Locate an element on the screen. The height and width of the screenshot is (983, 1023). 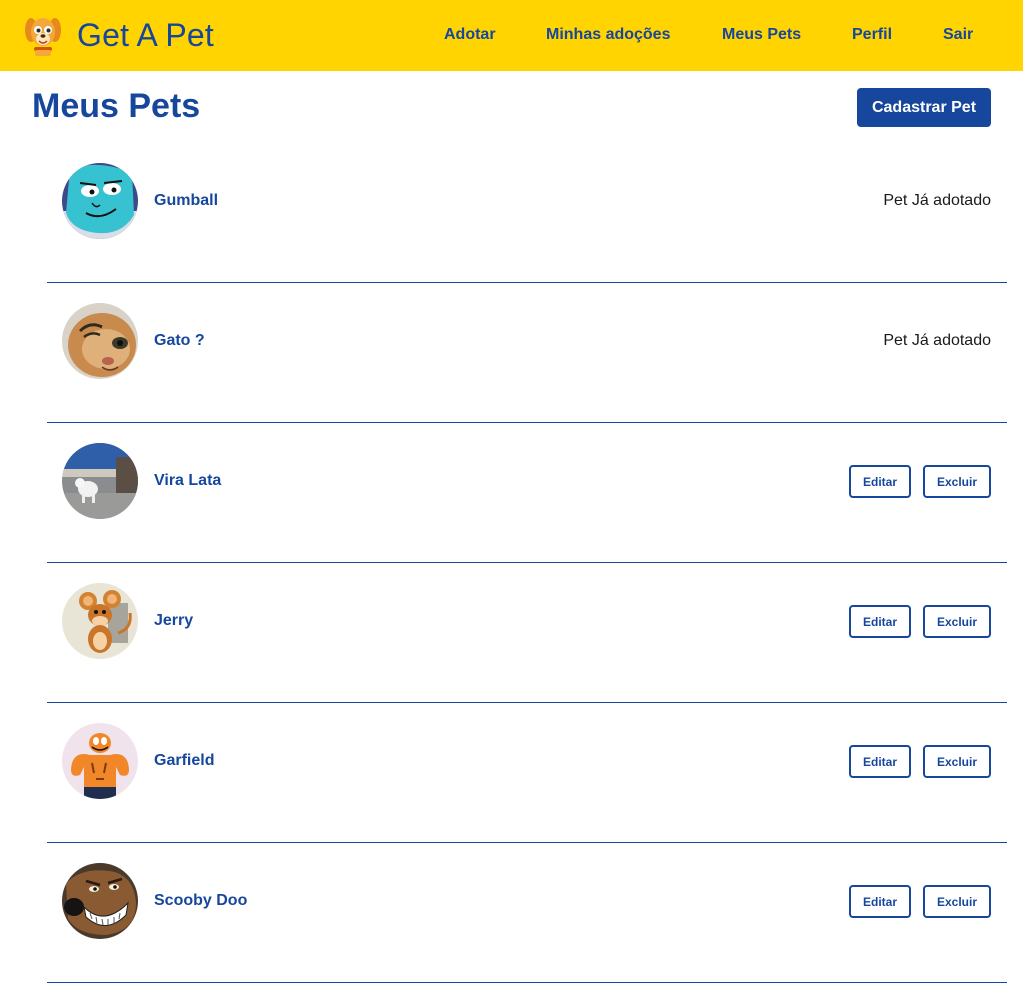
nav-meus-pets: Meus Pets is located at coordinates (761, 35).